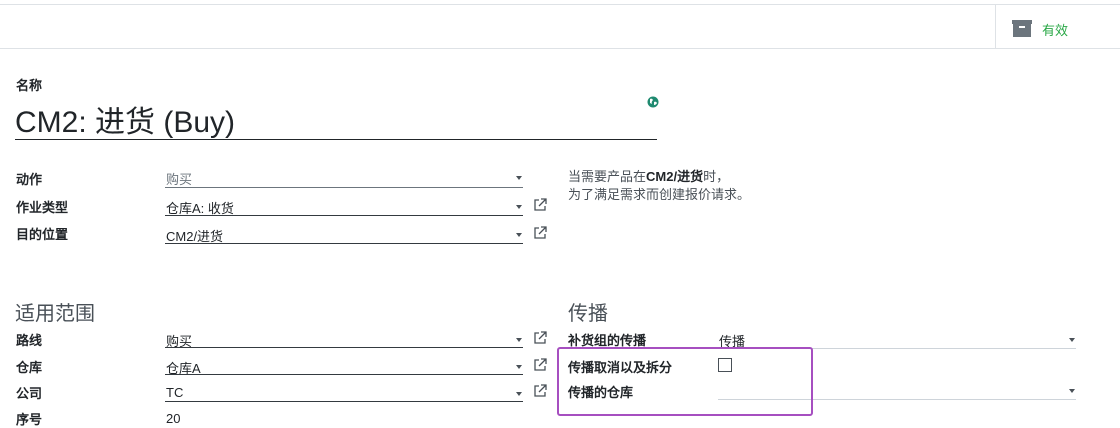 This screenshot has height=428, width=1120. Describe the element at coordinates (344, 243) in the screenshot. I see `destination-underline` at that location.